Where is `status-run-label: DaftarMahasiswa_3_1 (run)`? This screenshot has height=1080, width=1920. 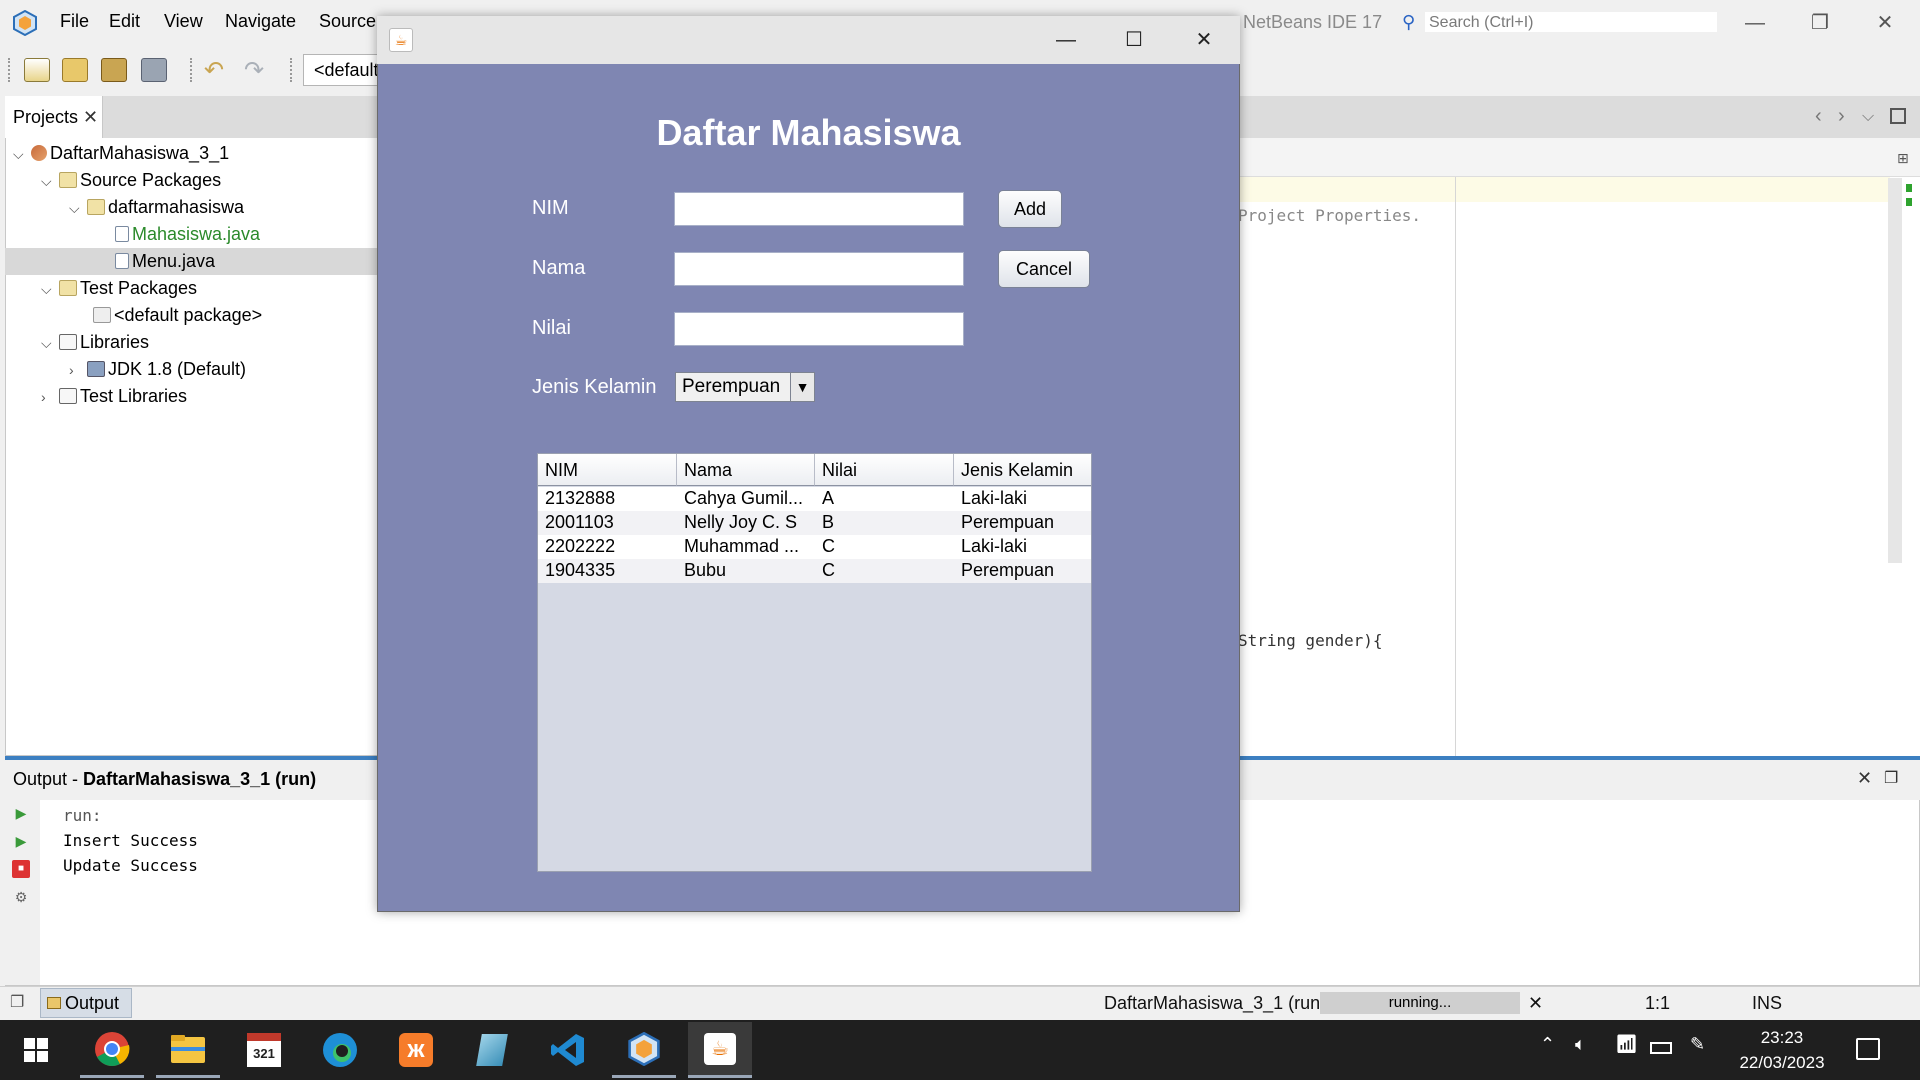
status-run-label: DaftarMahasiswa_3_1 (run) is located at coordinates (1215, 1003).